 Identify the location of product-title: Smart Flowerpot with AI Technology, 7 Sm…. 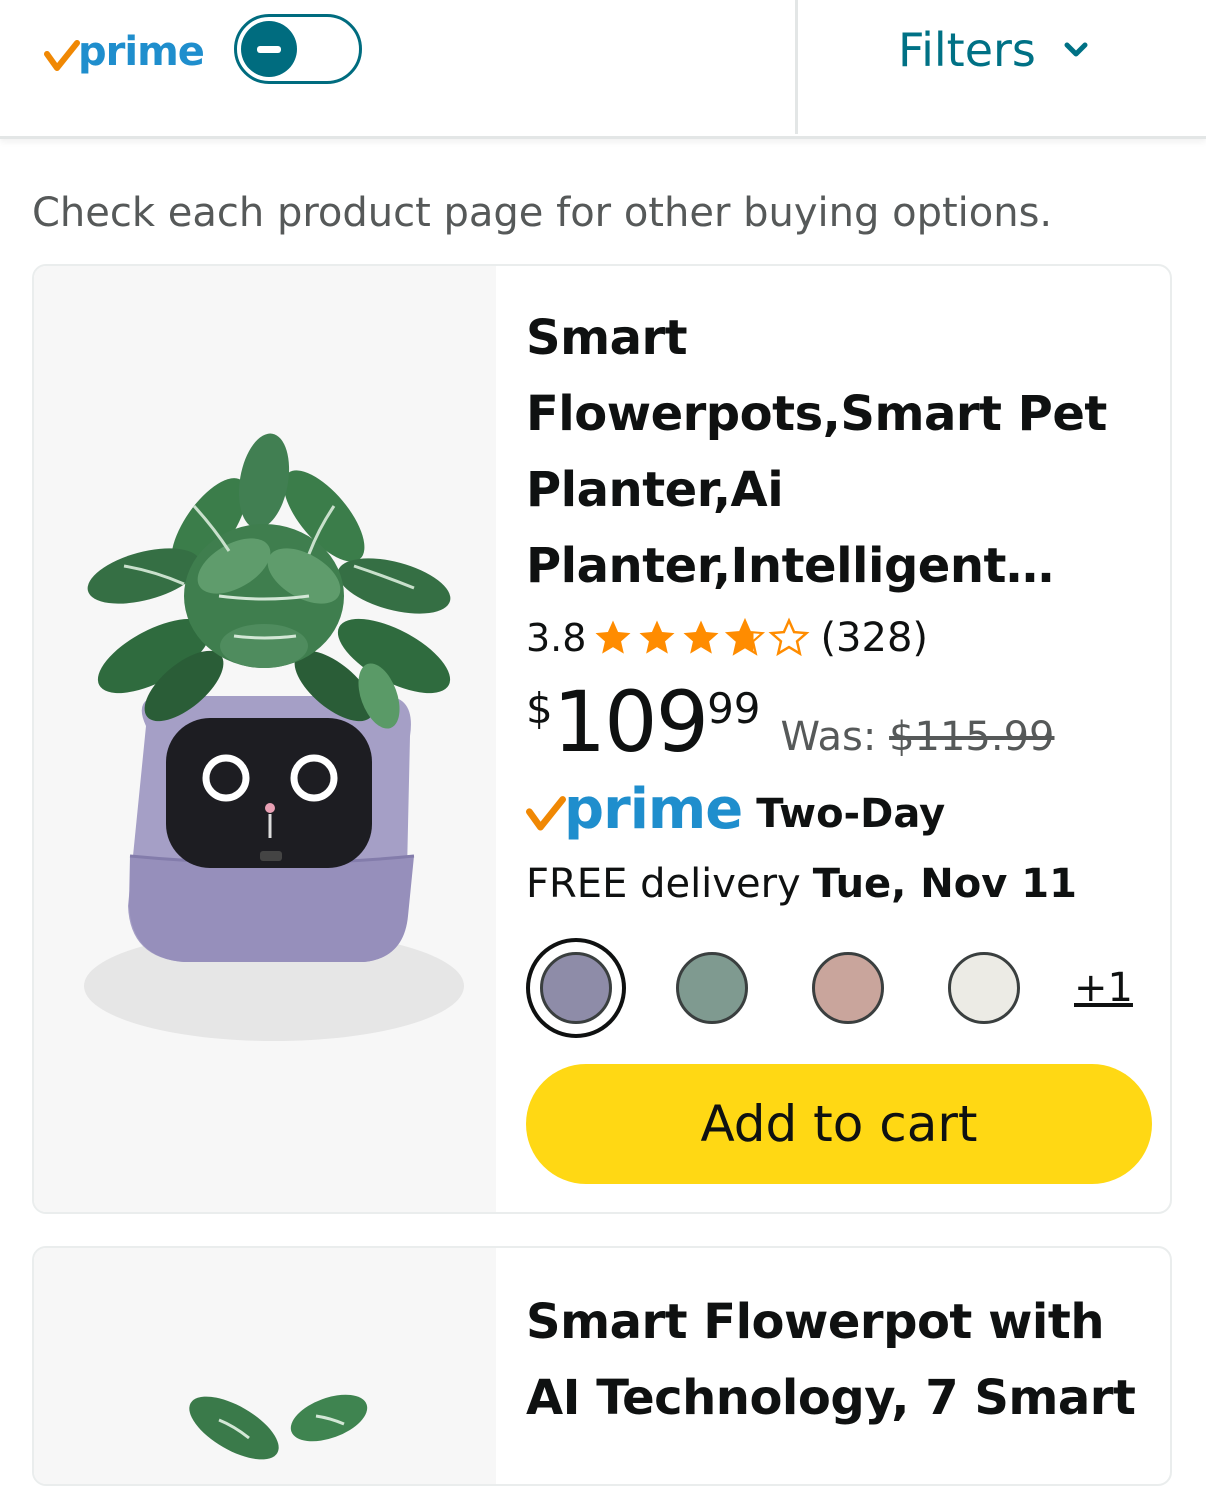
(838, 1342).